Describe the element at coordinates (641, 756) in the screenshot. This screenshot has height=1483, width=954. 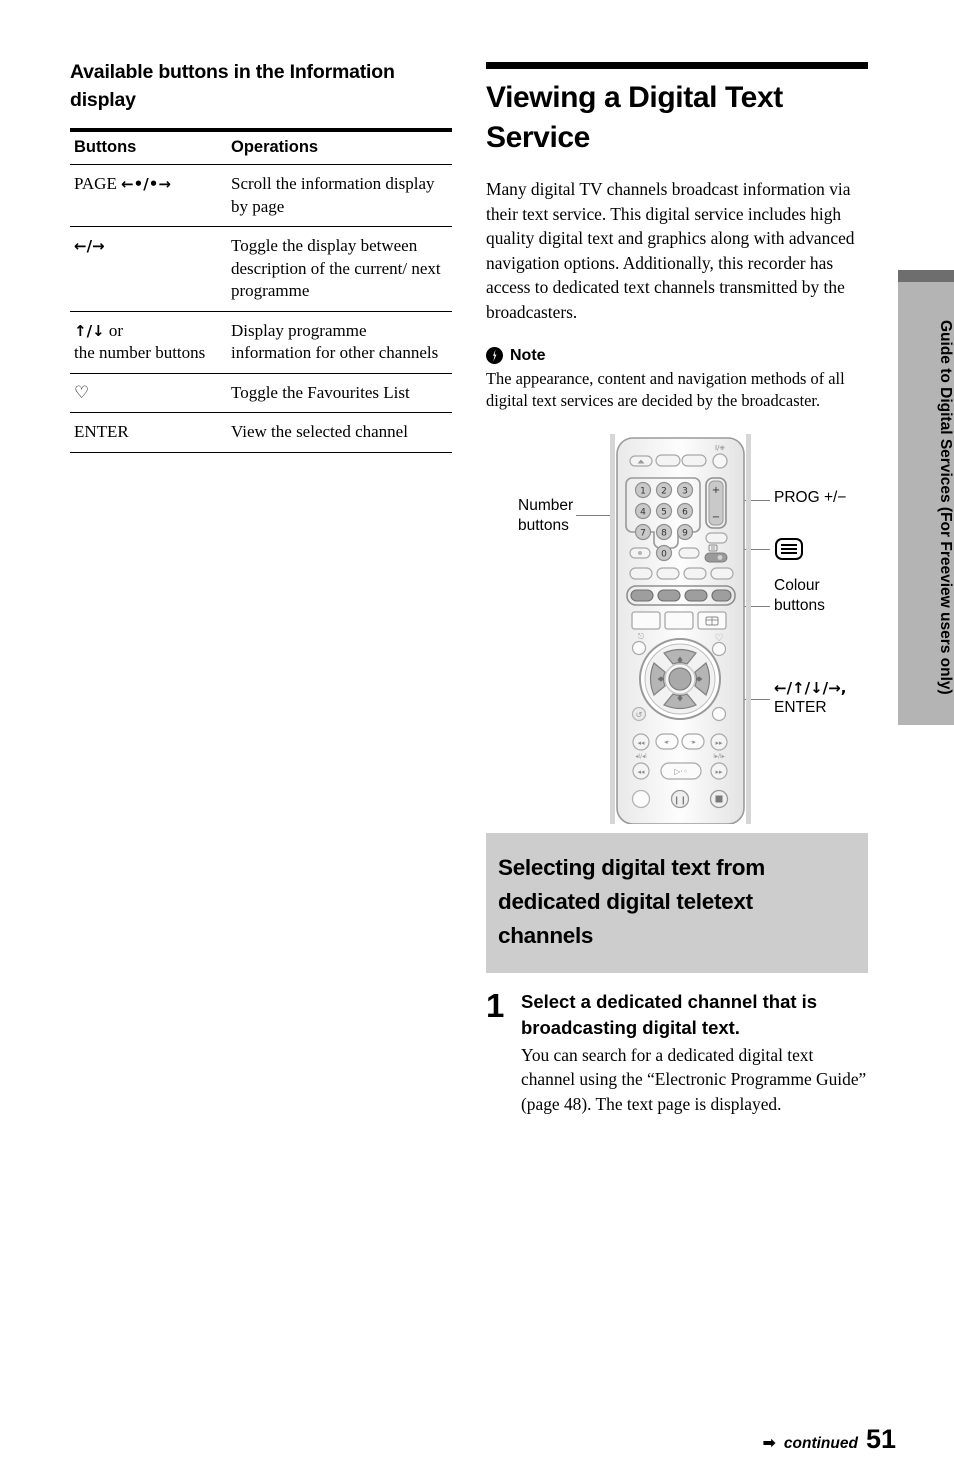
I see `svg-text: ◂I/◂I` at that location.